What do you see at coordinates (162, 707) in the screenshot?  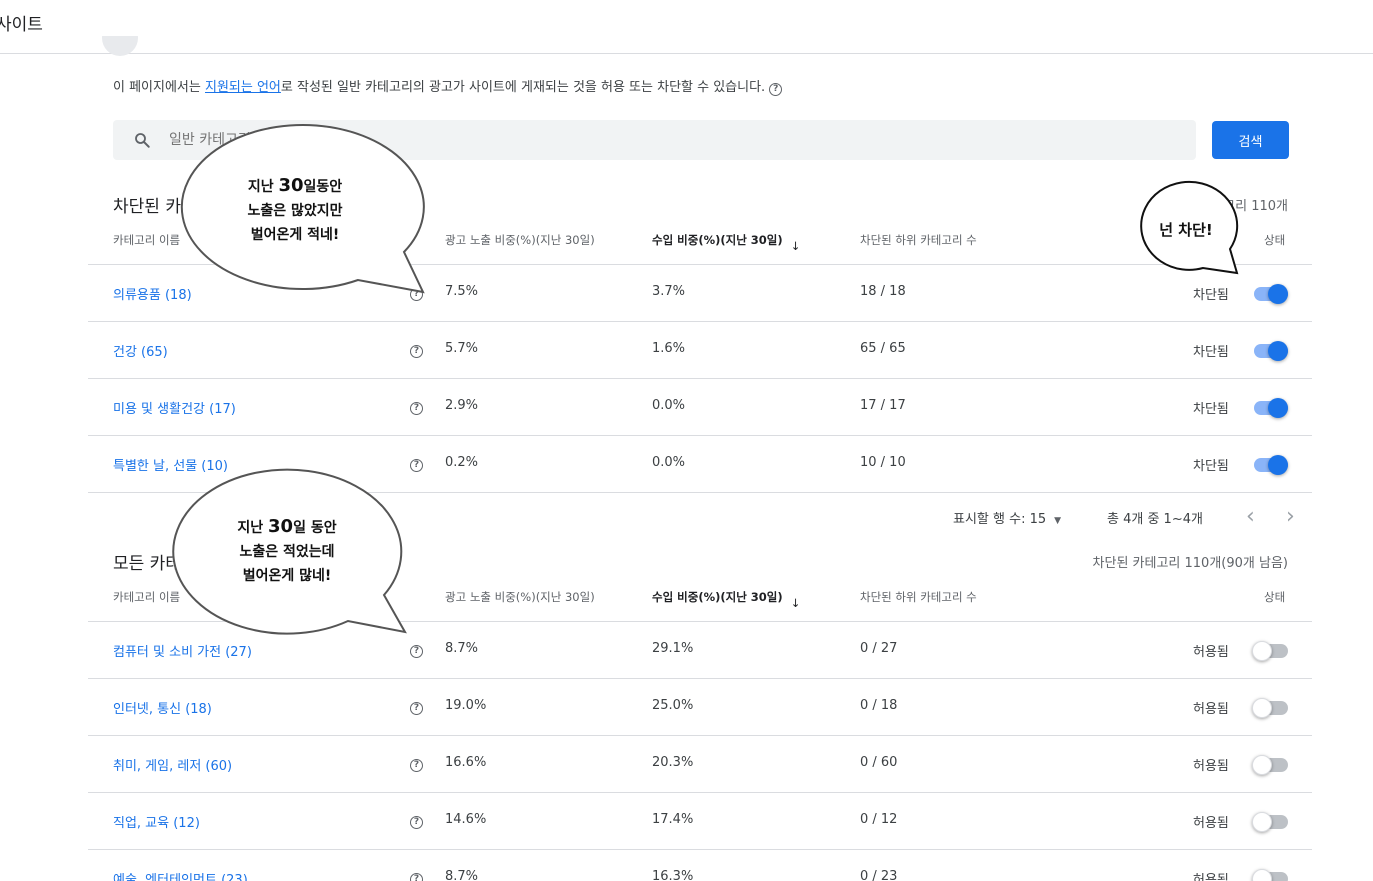 I see `category-name-link: 인터넷, 통신 (18)` at bounding box center [162, 707].